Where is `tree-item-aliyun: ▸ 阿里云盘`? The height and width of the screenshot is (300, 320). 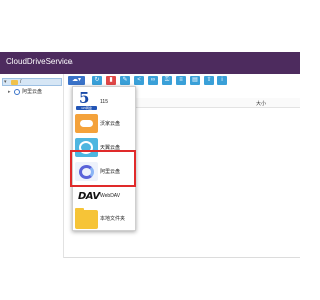 tree-item-aliyun: ▸ 阿里云盘 is located at coordinates (36, 92).